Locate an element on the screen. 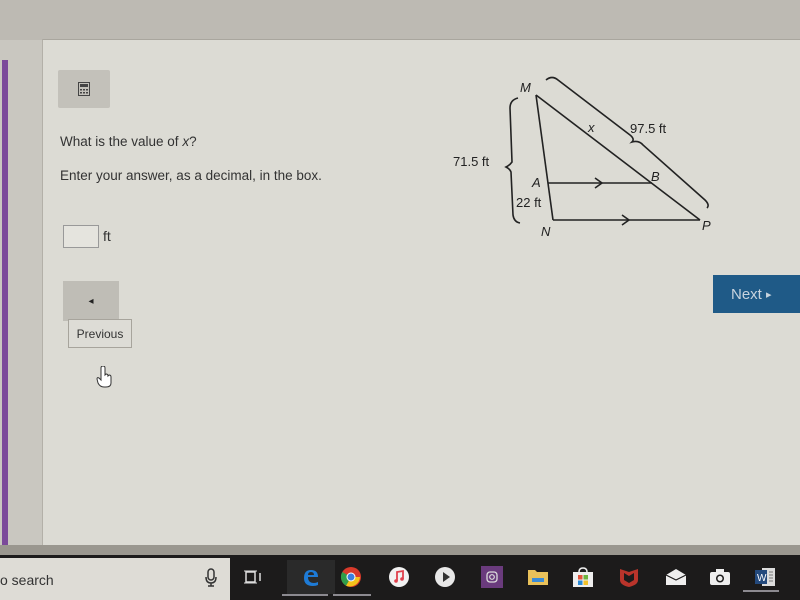 The image size is (800, 600). instagram-icon is located at coordinates (492, 577).